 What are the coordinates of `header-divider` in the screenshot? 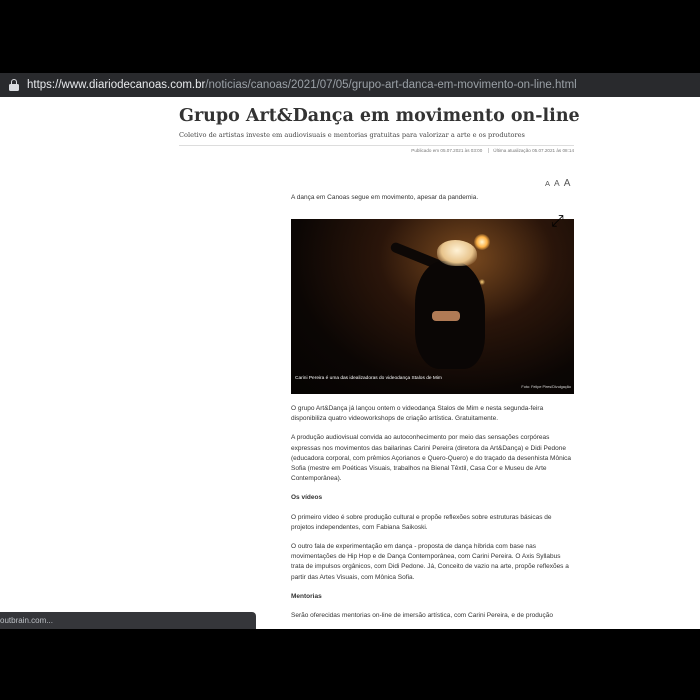 It's located at (376, 145).